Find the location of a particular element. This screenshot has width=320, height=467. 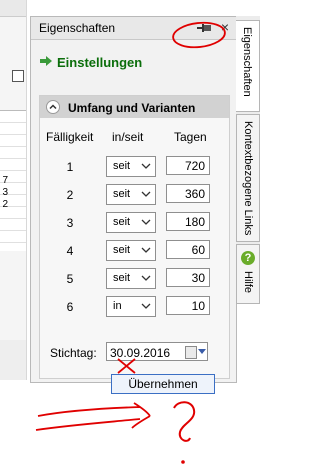

due-number: 1 is located at coordinates (70, 167).